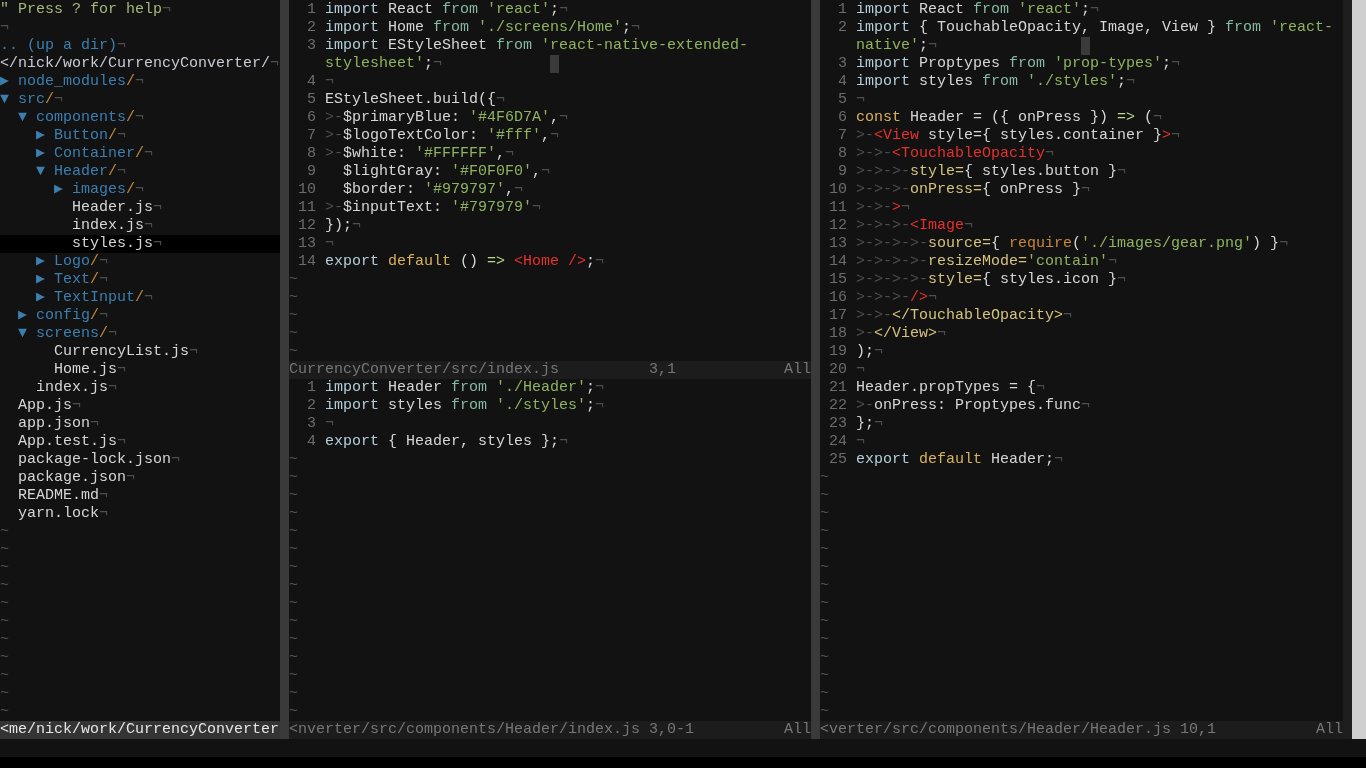 The image size is (1366, 768). Describe the element at coordinates (306, 226) in the screenshot. I see `line-number: 12` at that location.